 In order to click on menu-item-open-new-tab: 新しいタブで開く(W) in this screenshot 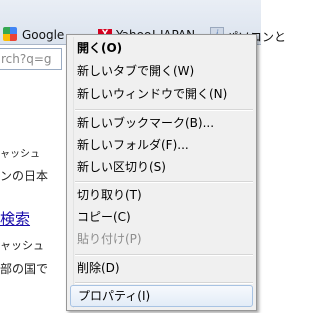, I will do `click(161, 71)`.